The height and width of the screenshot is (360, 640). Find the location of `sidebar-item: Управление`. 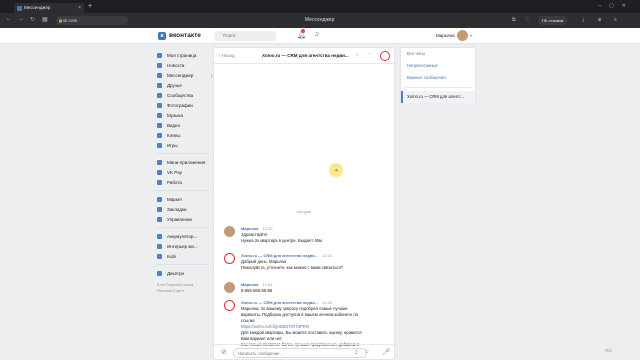

sidebar-item: Управление is located at coordinates (185, 219).